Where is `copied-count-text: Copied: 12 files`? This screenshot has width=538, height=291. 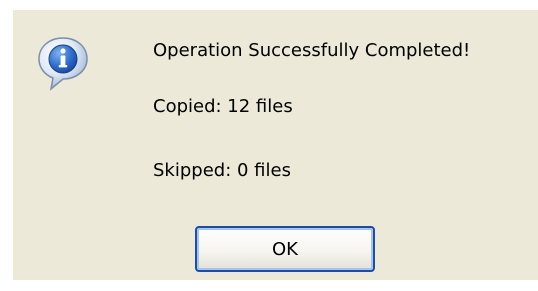 copied-count-text: Copied: 12 files is located at coordinates (223, 106).